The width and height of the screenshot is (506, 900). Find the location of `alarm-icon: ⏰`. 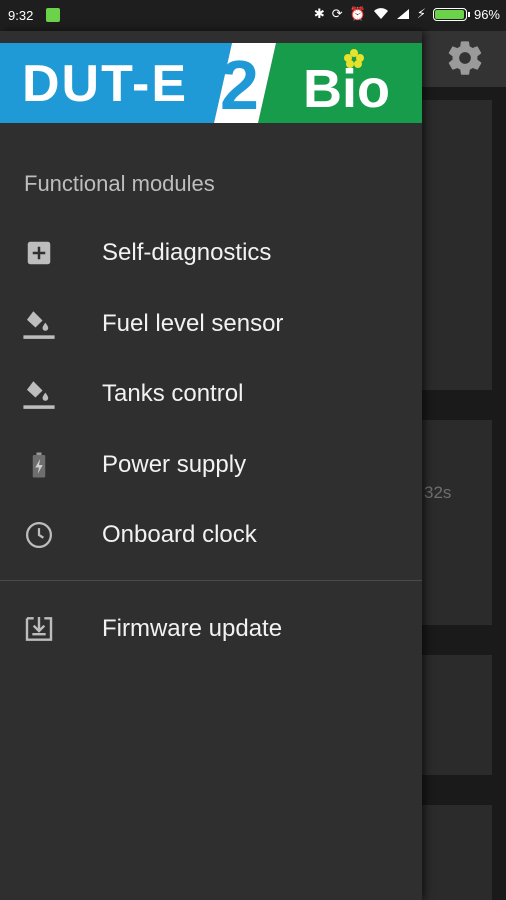

alarm-icon: ⏰ is located at coordinates (357, 13).